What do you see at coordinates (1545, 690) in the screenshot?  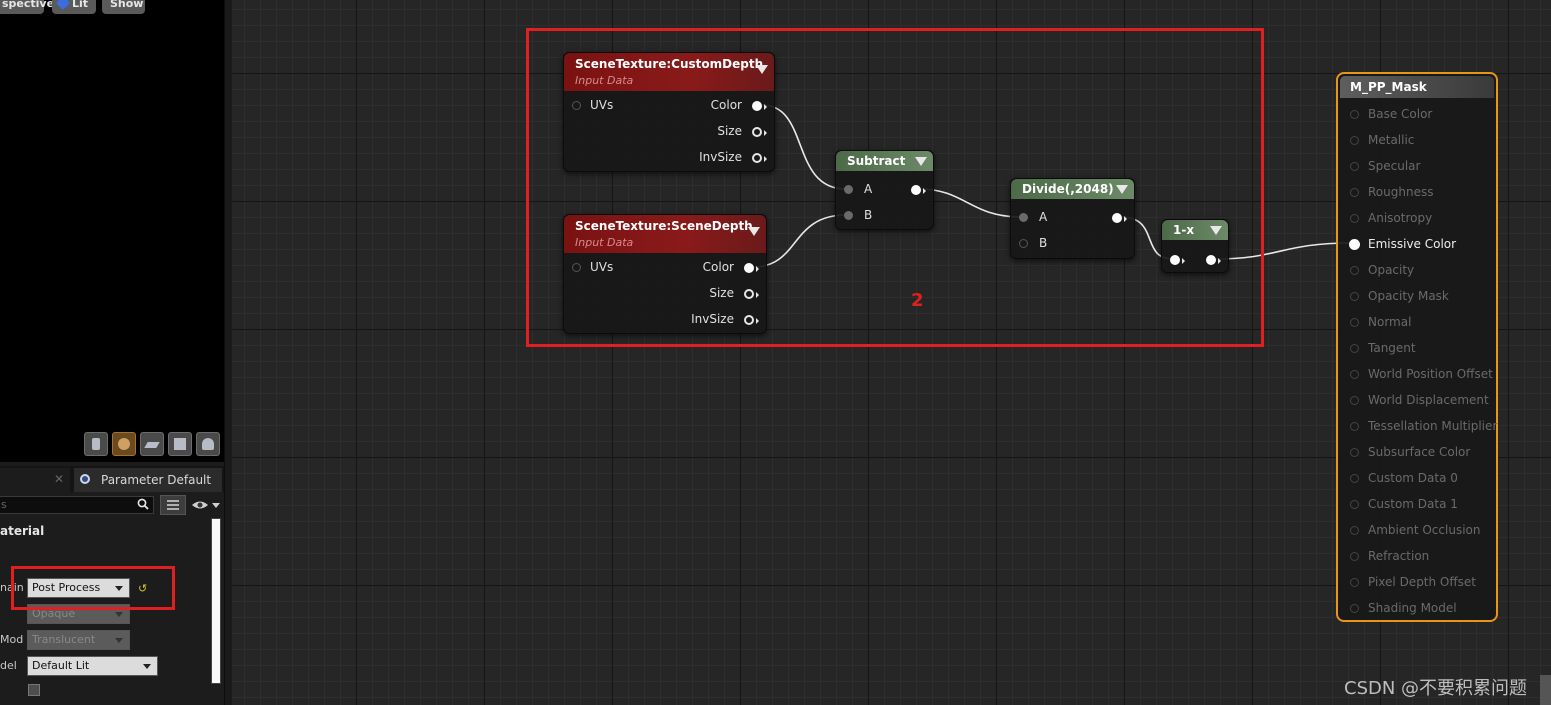 I see `graph-scrollbar` at bounding box center [1545, 690].